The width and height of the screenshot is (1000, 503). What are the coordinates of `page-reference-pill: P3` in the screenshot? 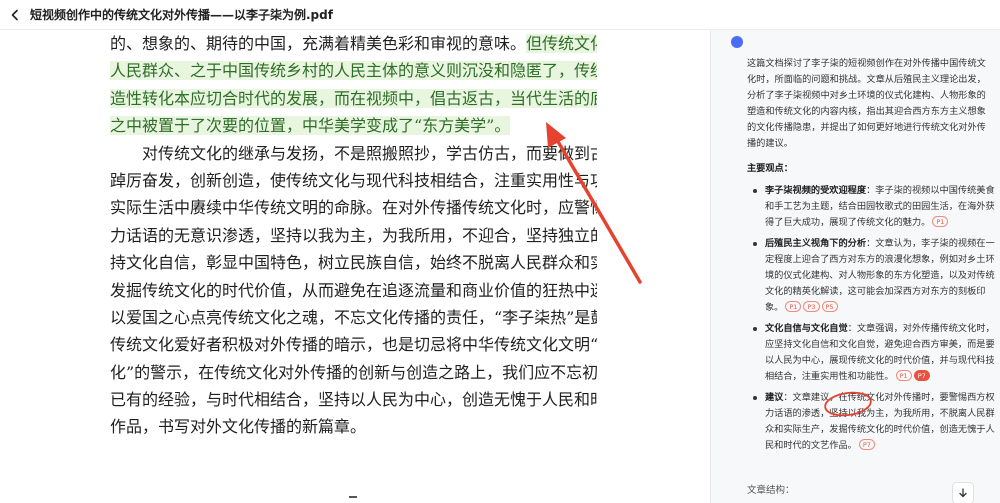 It's located at (811, 306).